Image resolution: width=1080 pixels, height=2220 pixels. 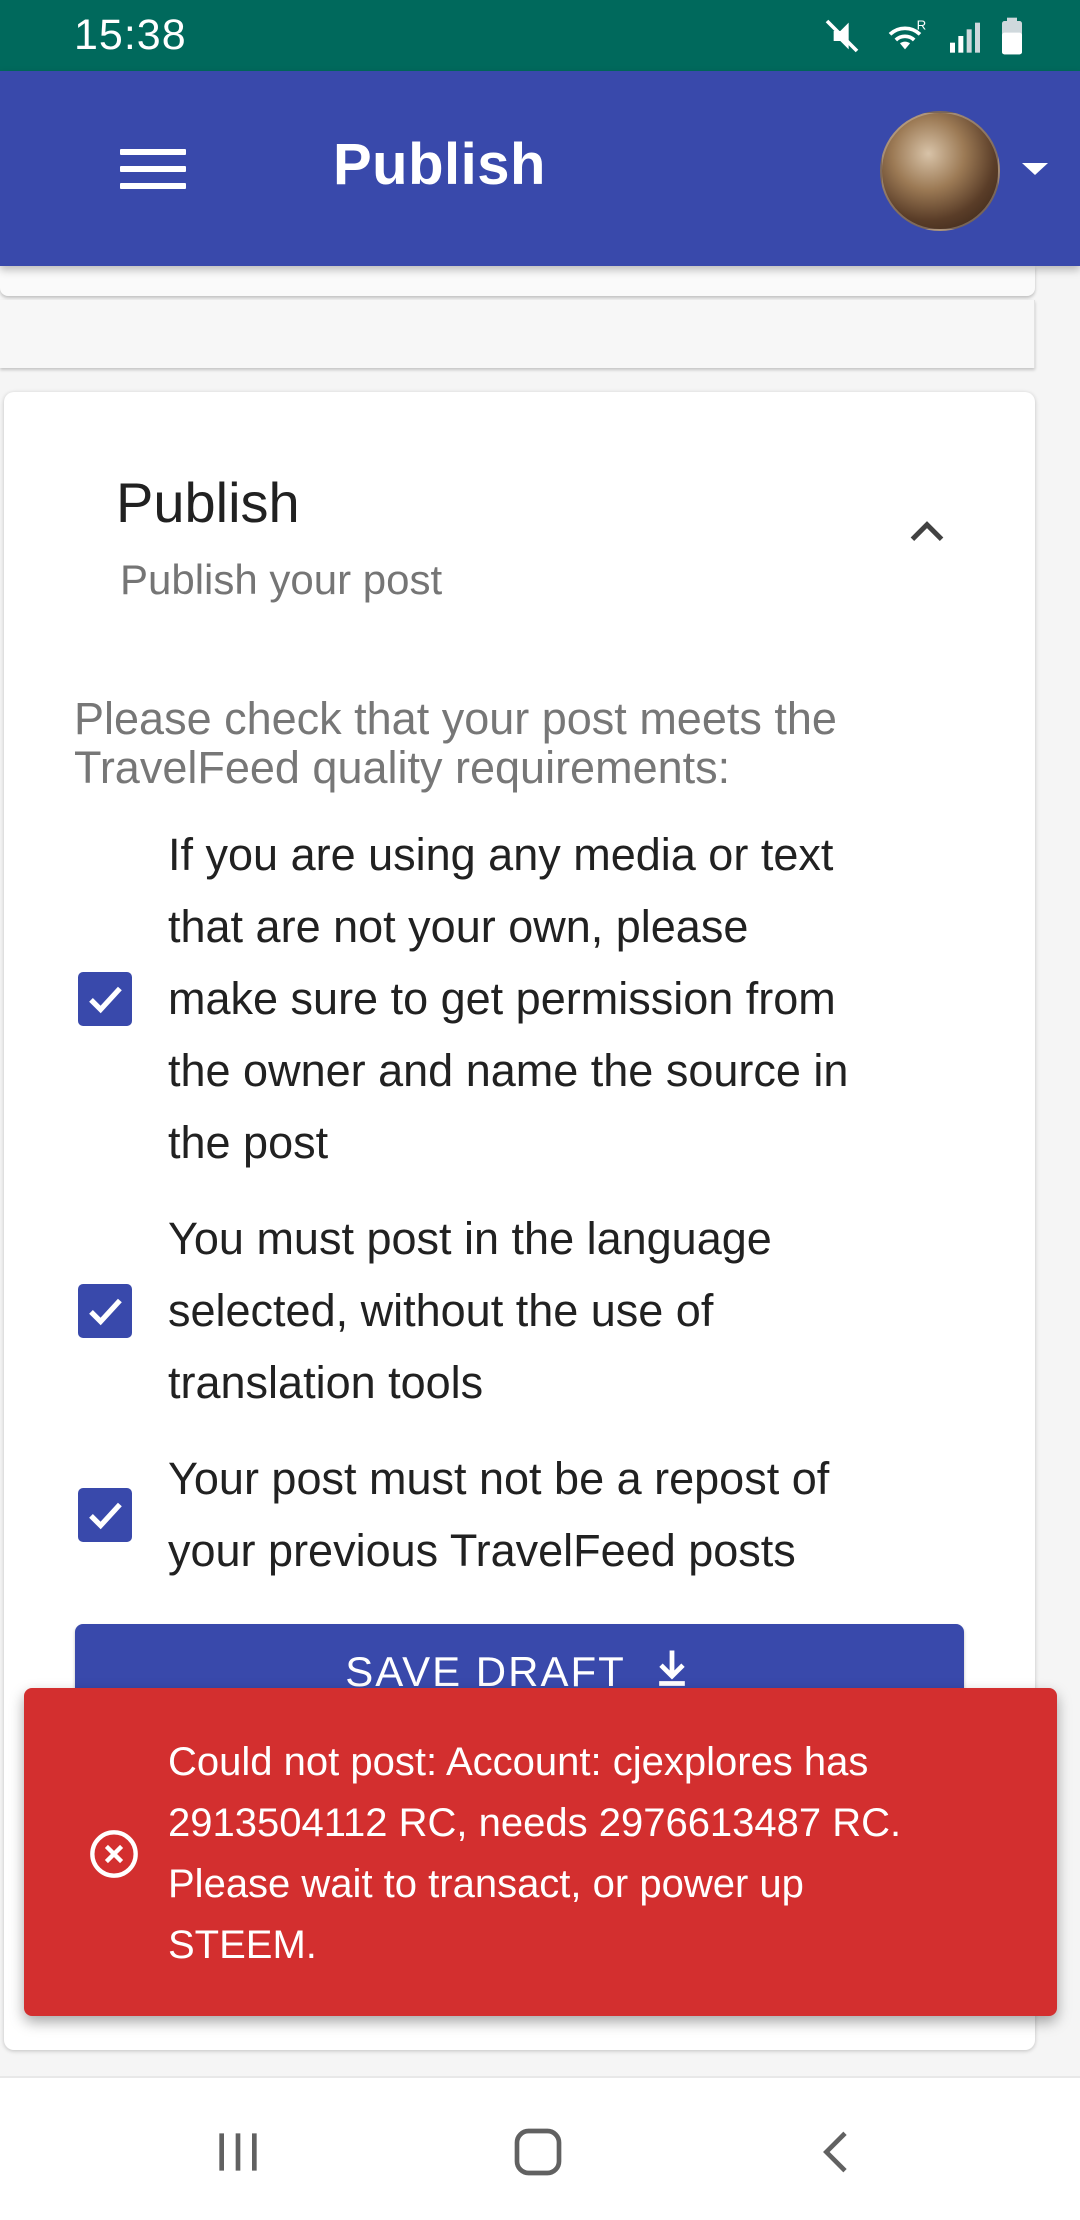 I want to click on previous-card-section, so click(x=517, y=334).